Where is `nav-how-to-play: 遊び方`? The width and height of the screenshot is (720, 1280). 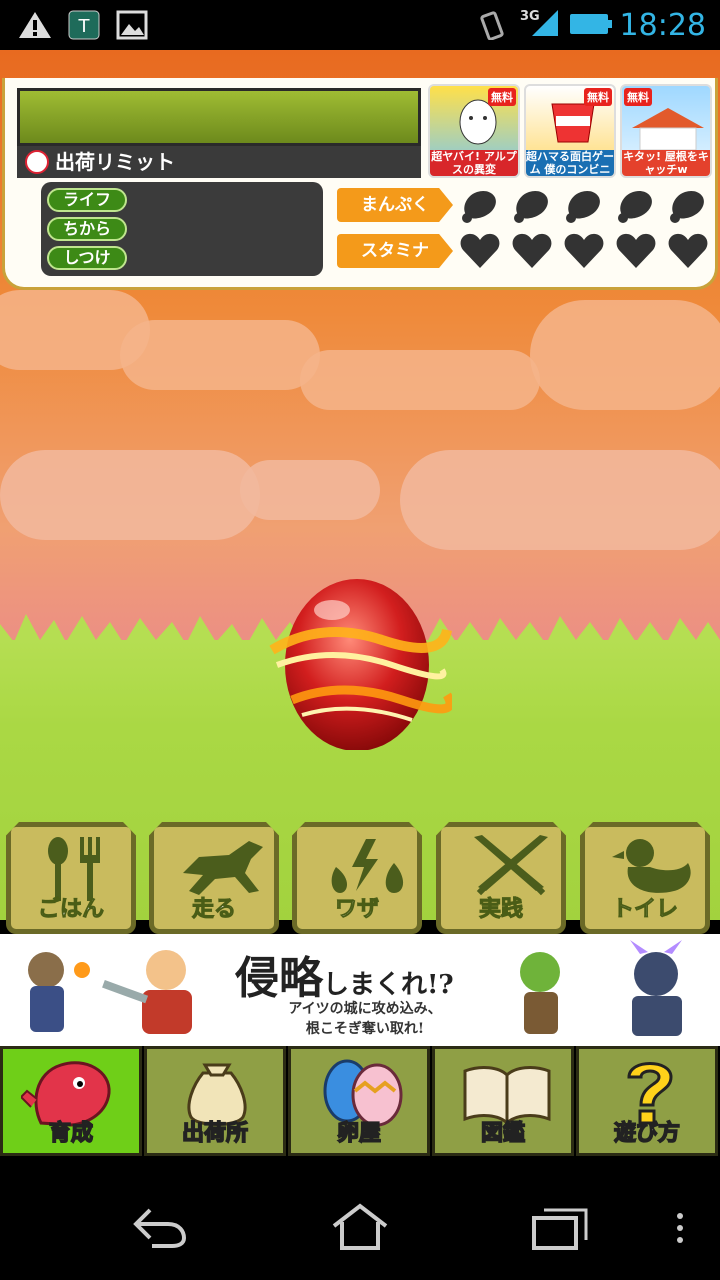
nav-how-to-play: 遊び方 is located at coordinates (647, 1101).